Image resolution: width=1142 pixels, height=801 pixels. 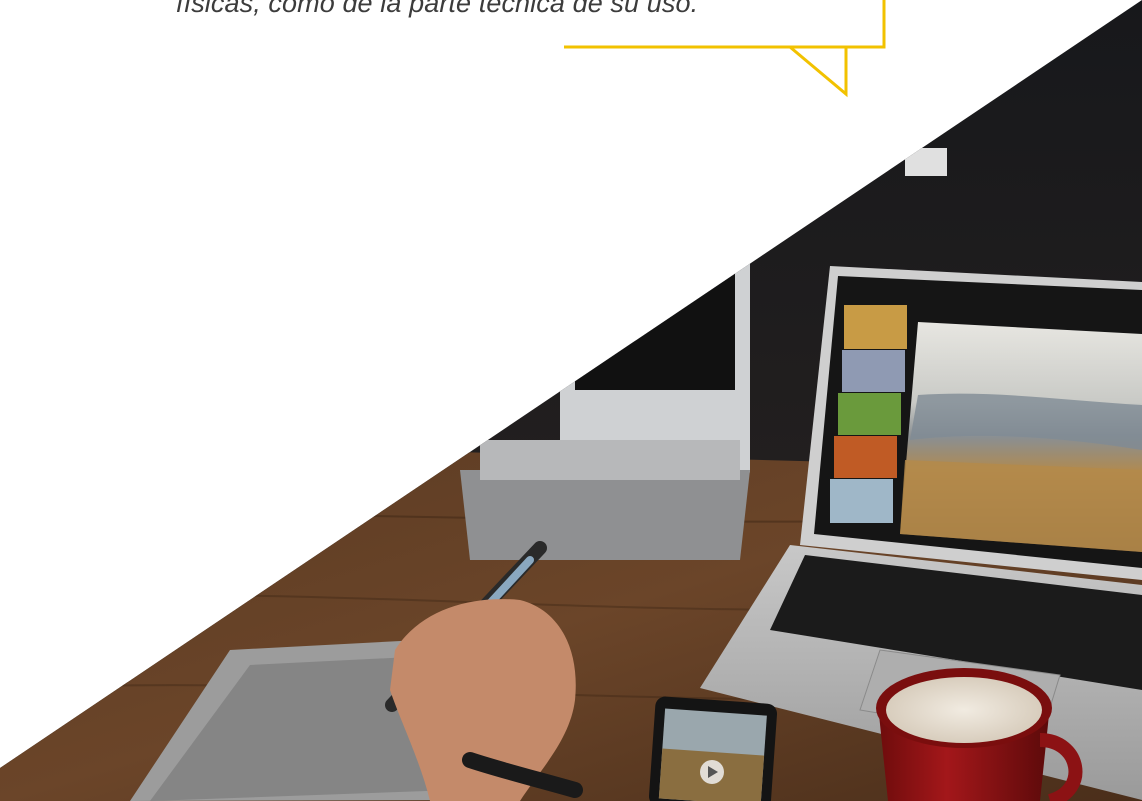 What do you see at coordinates (713, 748) in the screenshot?
I see `smartphone-icon` at bounding box center [713, 748].